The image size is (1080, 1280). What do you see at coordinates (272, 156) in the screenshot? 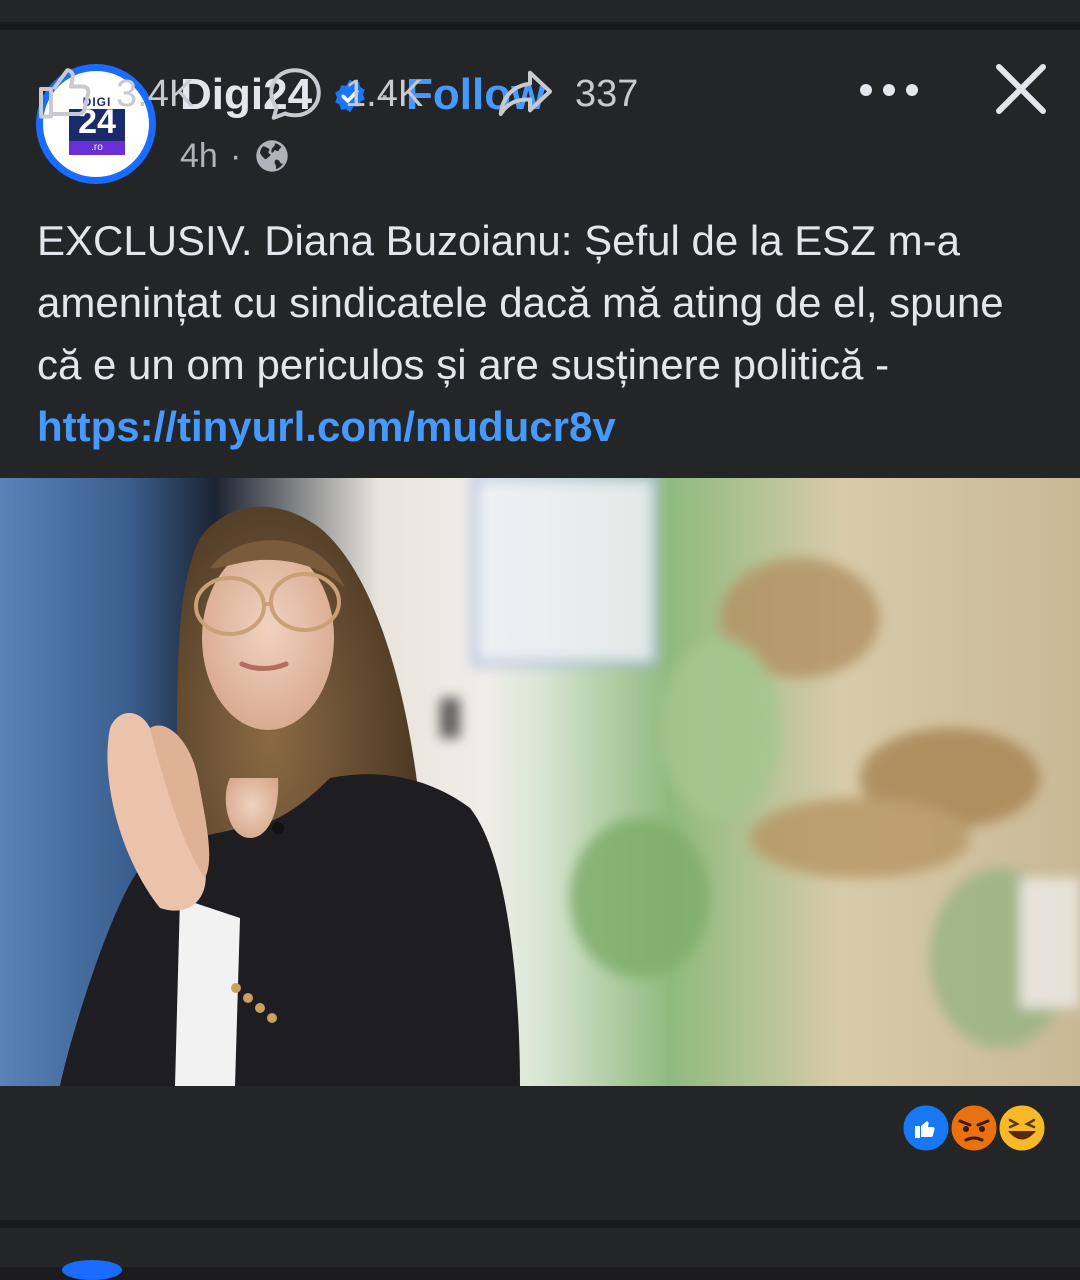
I see `public-globe-icon` at bounding box center [272, 156].